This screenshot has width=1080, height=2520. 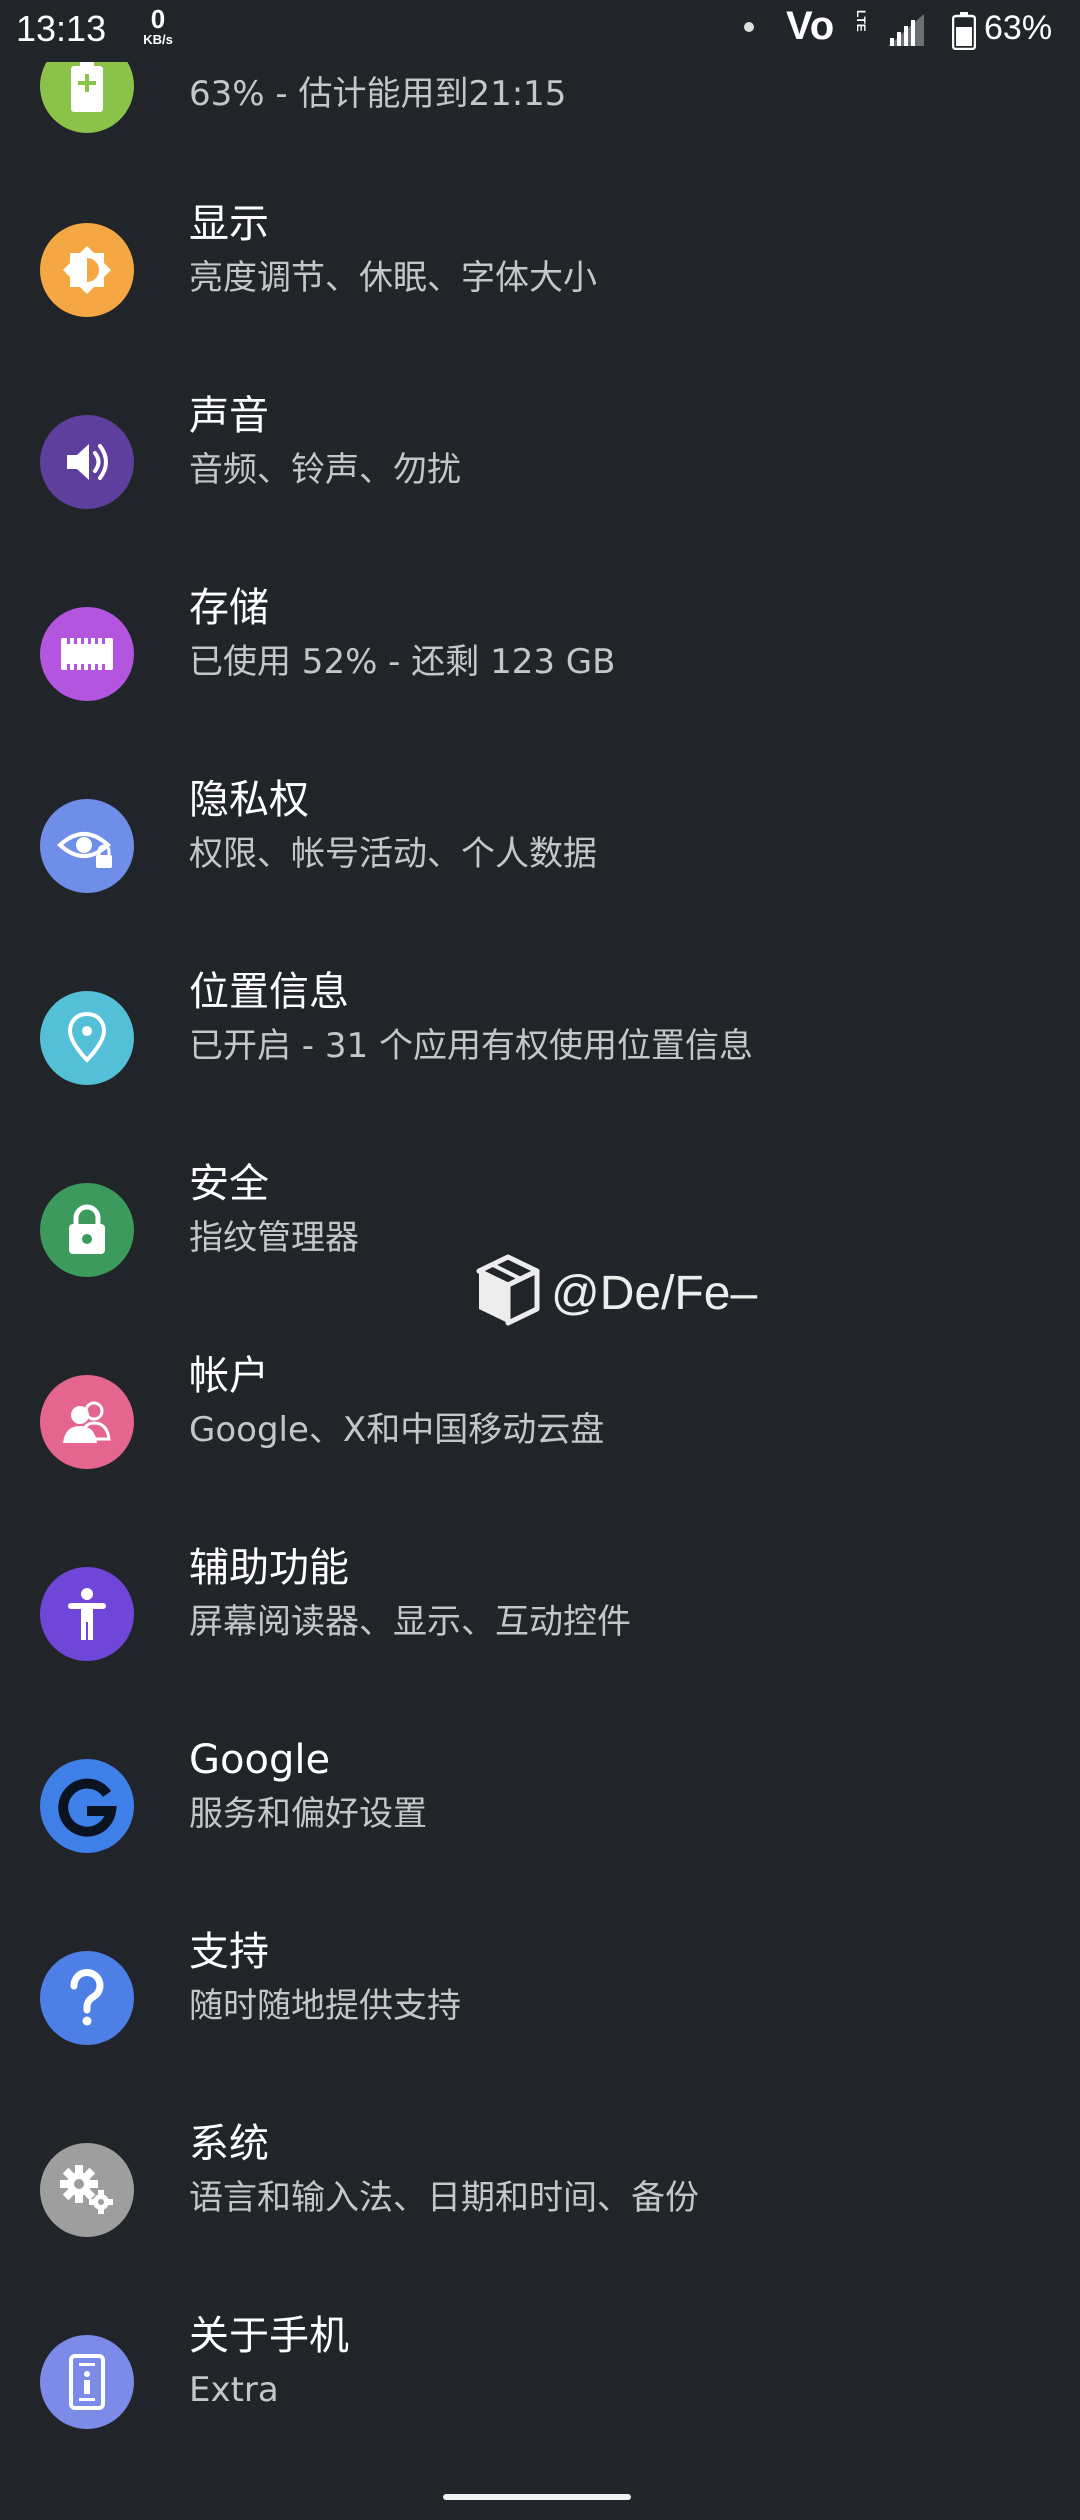 I want to click on watermark: @De/Fe–, so click(x=615, y=1293).